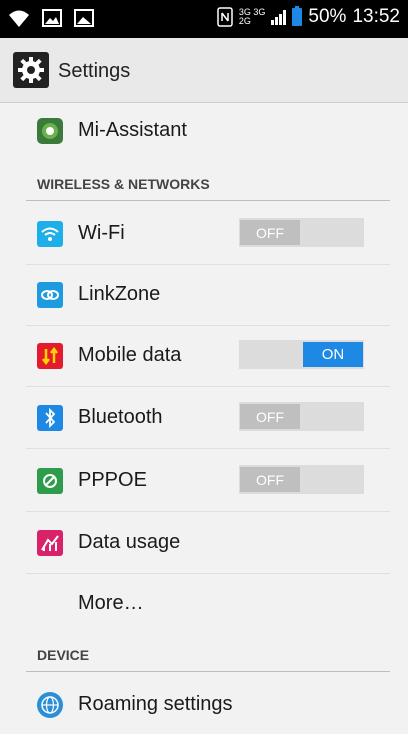 This screenshot has height=734, width=408. I want to click on pppoe-label: PPPOE, so click(112, 480).